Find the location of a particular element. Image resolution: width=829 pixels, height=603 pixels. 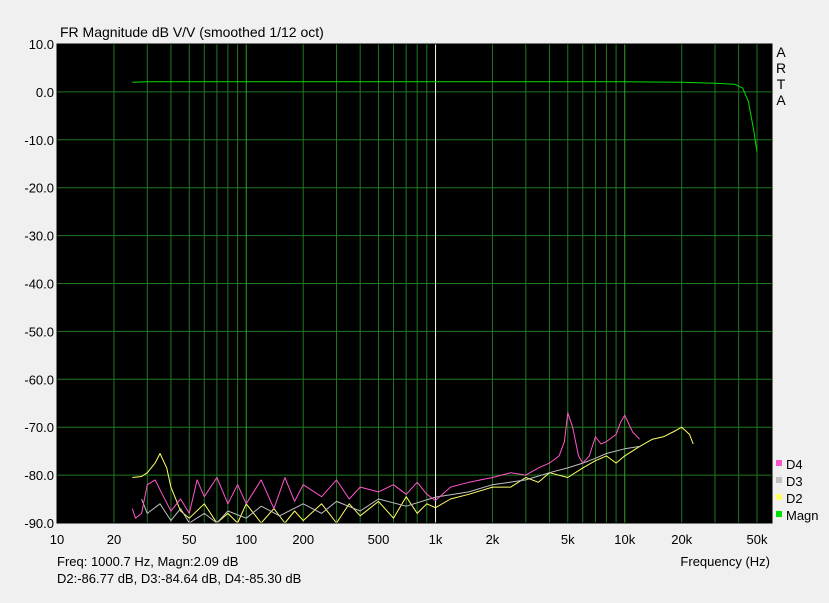

legend-swatch-d2 is located at coordinates (779, 497).